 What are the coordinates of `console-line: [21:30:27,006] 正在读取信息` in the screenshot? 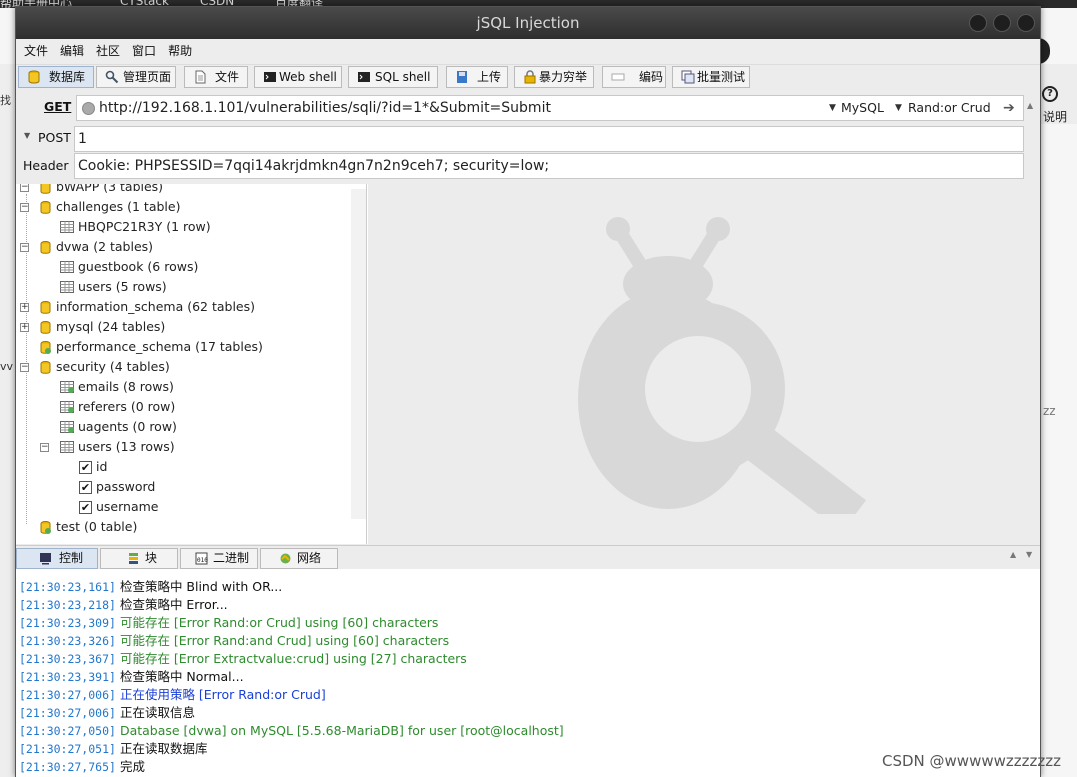 It's located at (107, 713).